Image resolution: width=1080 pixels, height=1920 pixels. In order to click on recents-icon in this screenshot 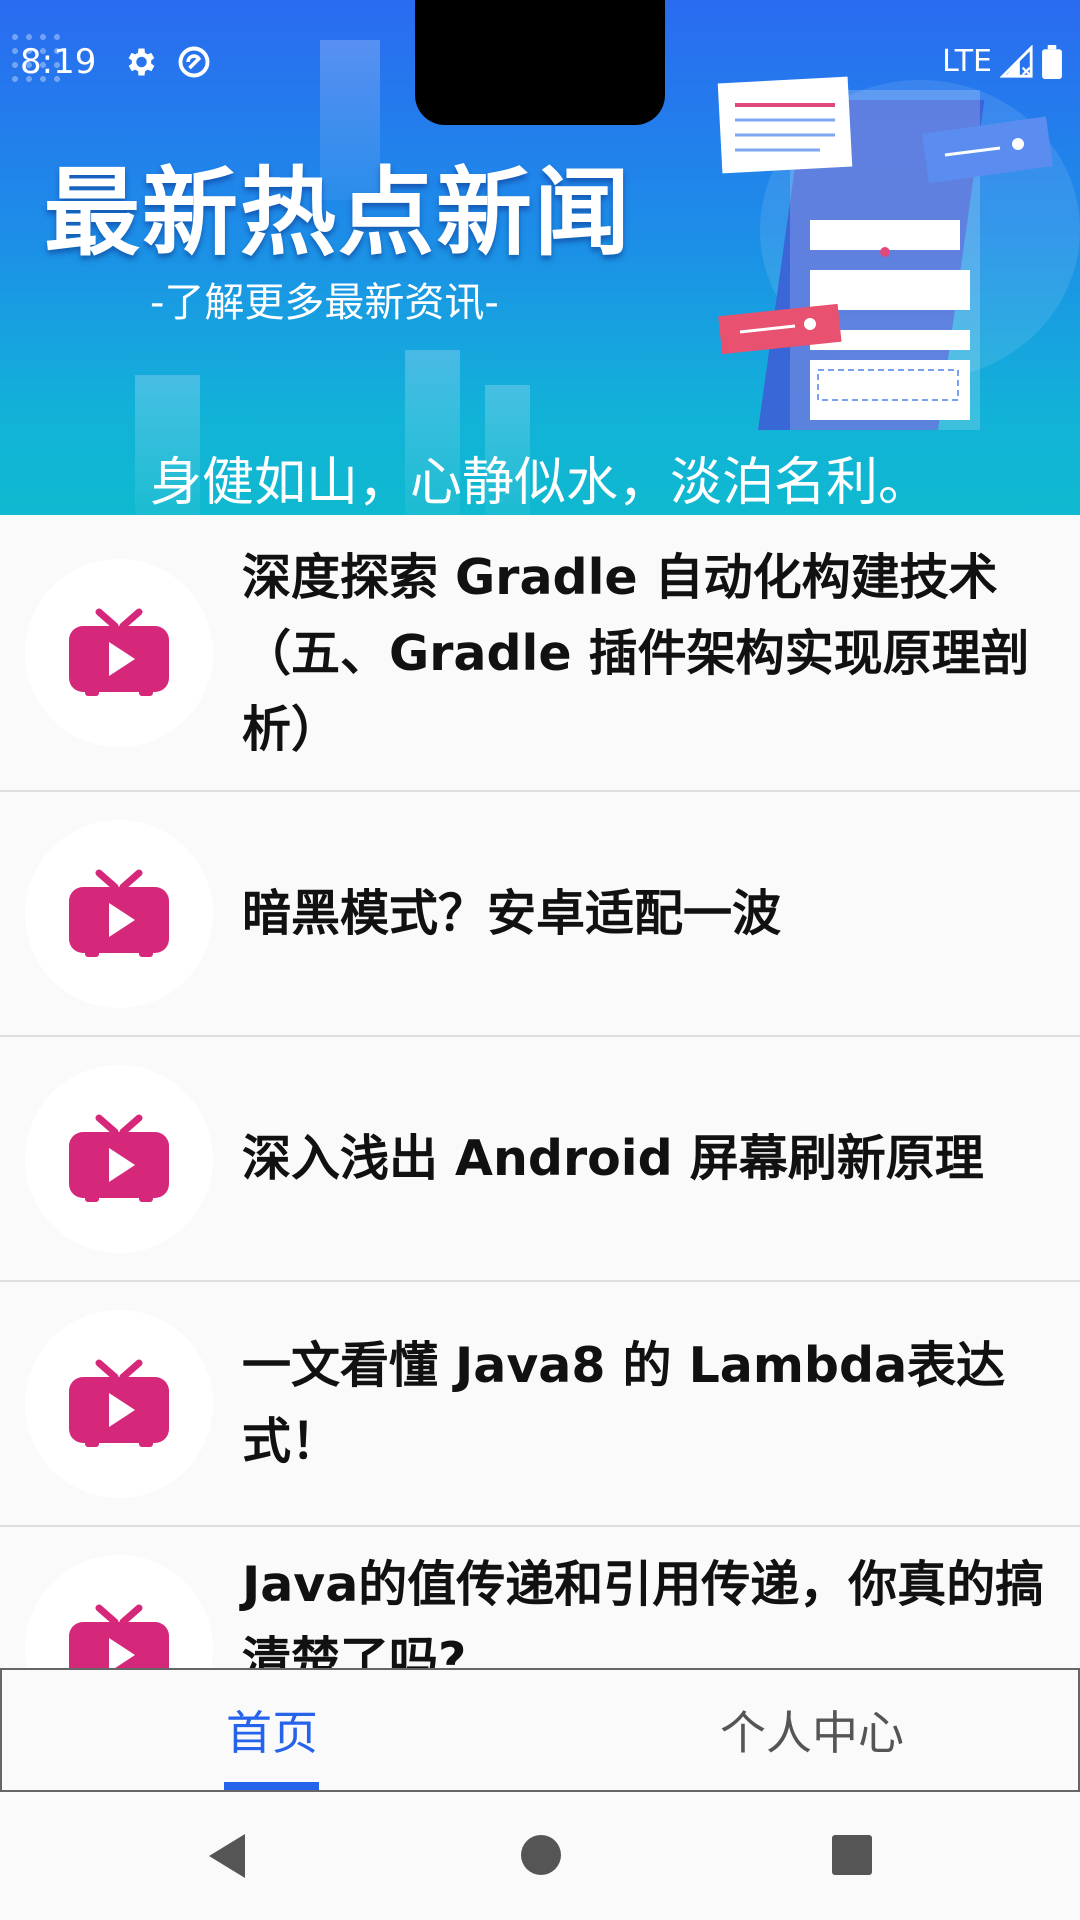, I will do `click(852, 1855)`.